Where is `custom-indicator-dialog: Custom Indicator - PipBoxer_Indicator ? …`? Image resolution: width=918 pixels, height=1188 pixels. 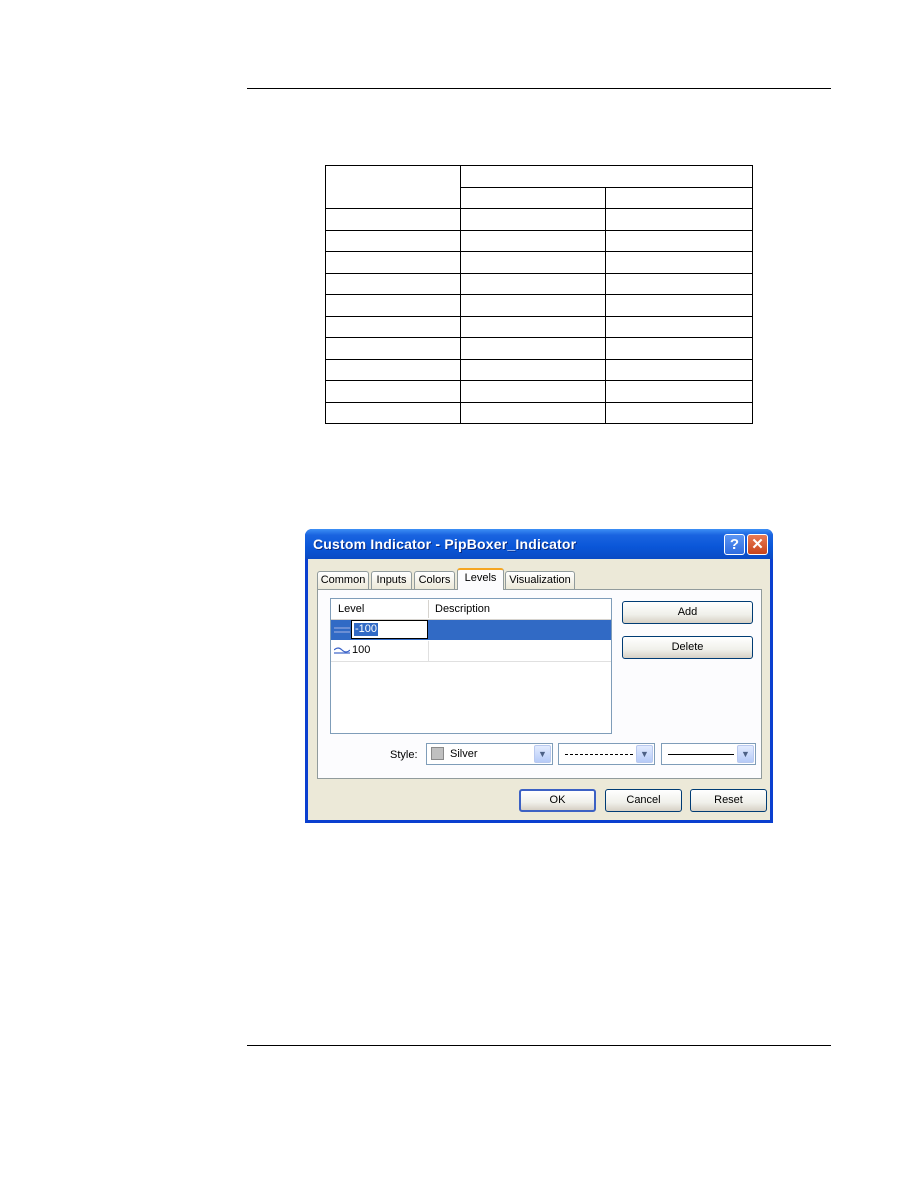
custom-indicator-dialog: Custom Indicator - PipBoxer_Indicator ? … is located at coordinates (539, 676).